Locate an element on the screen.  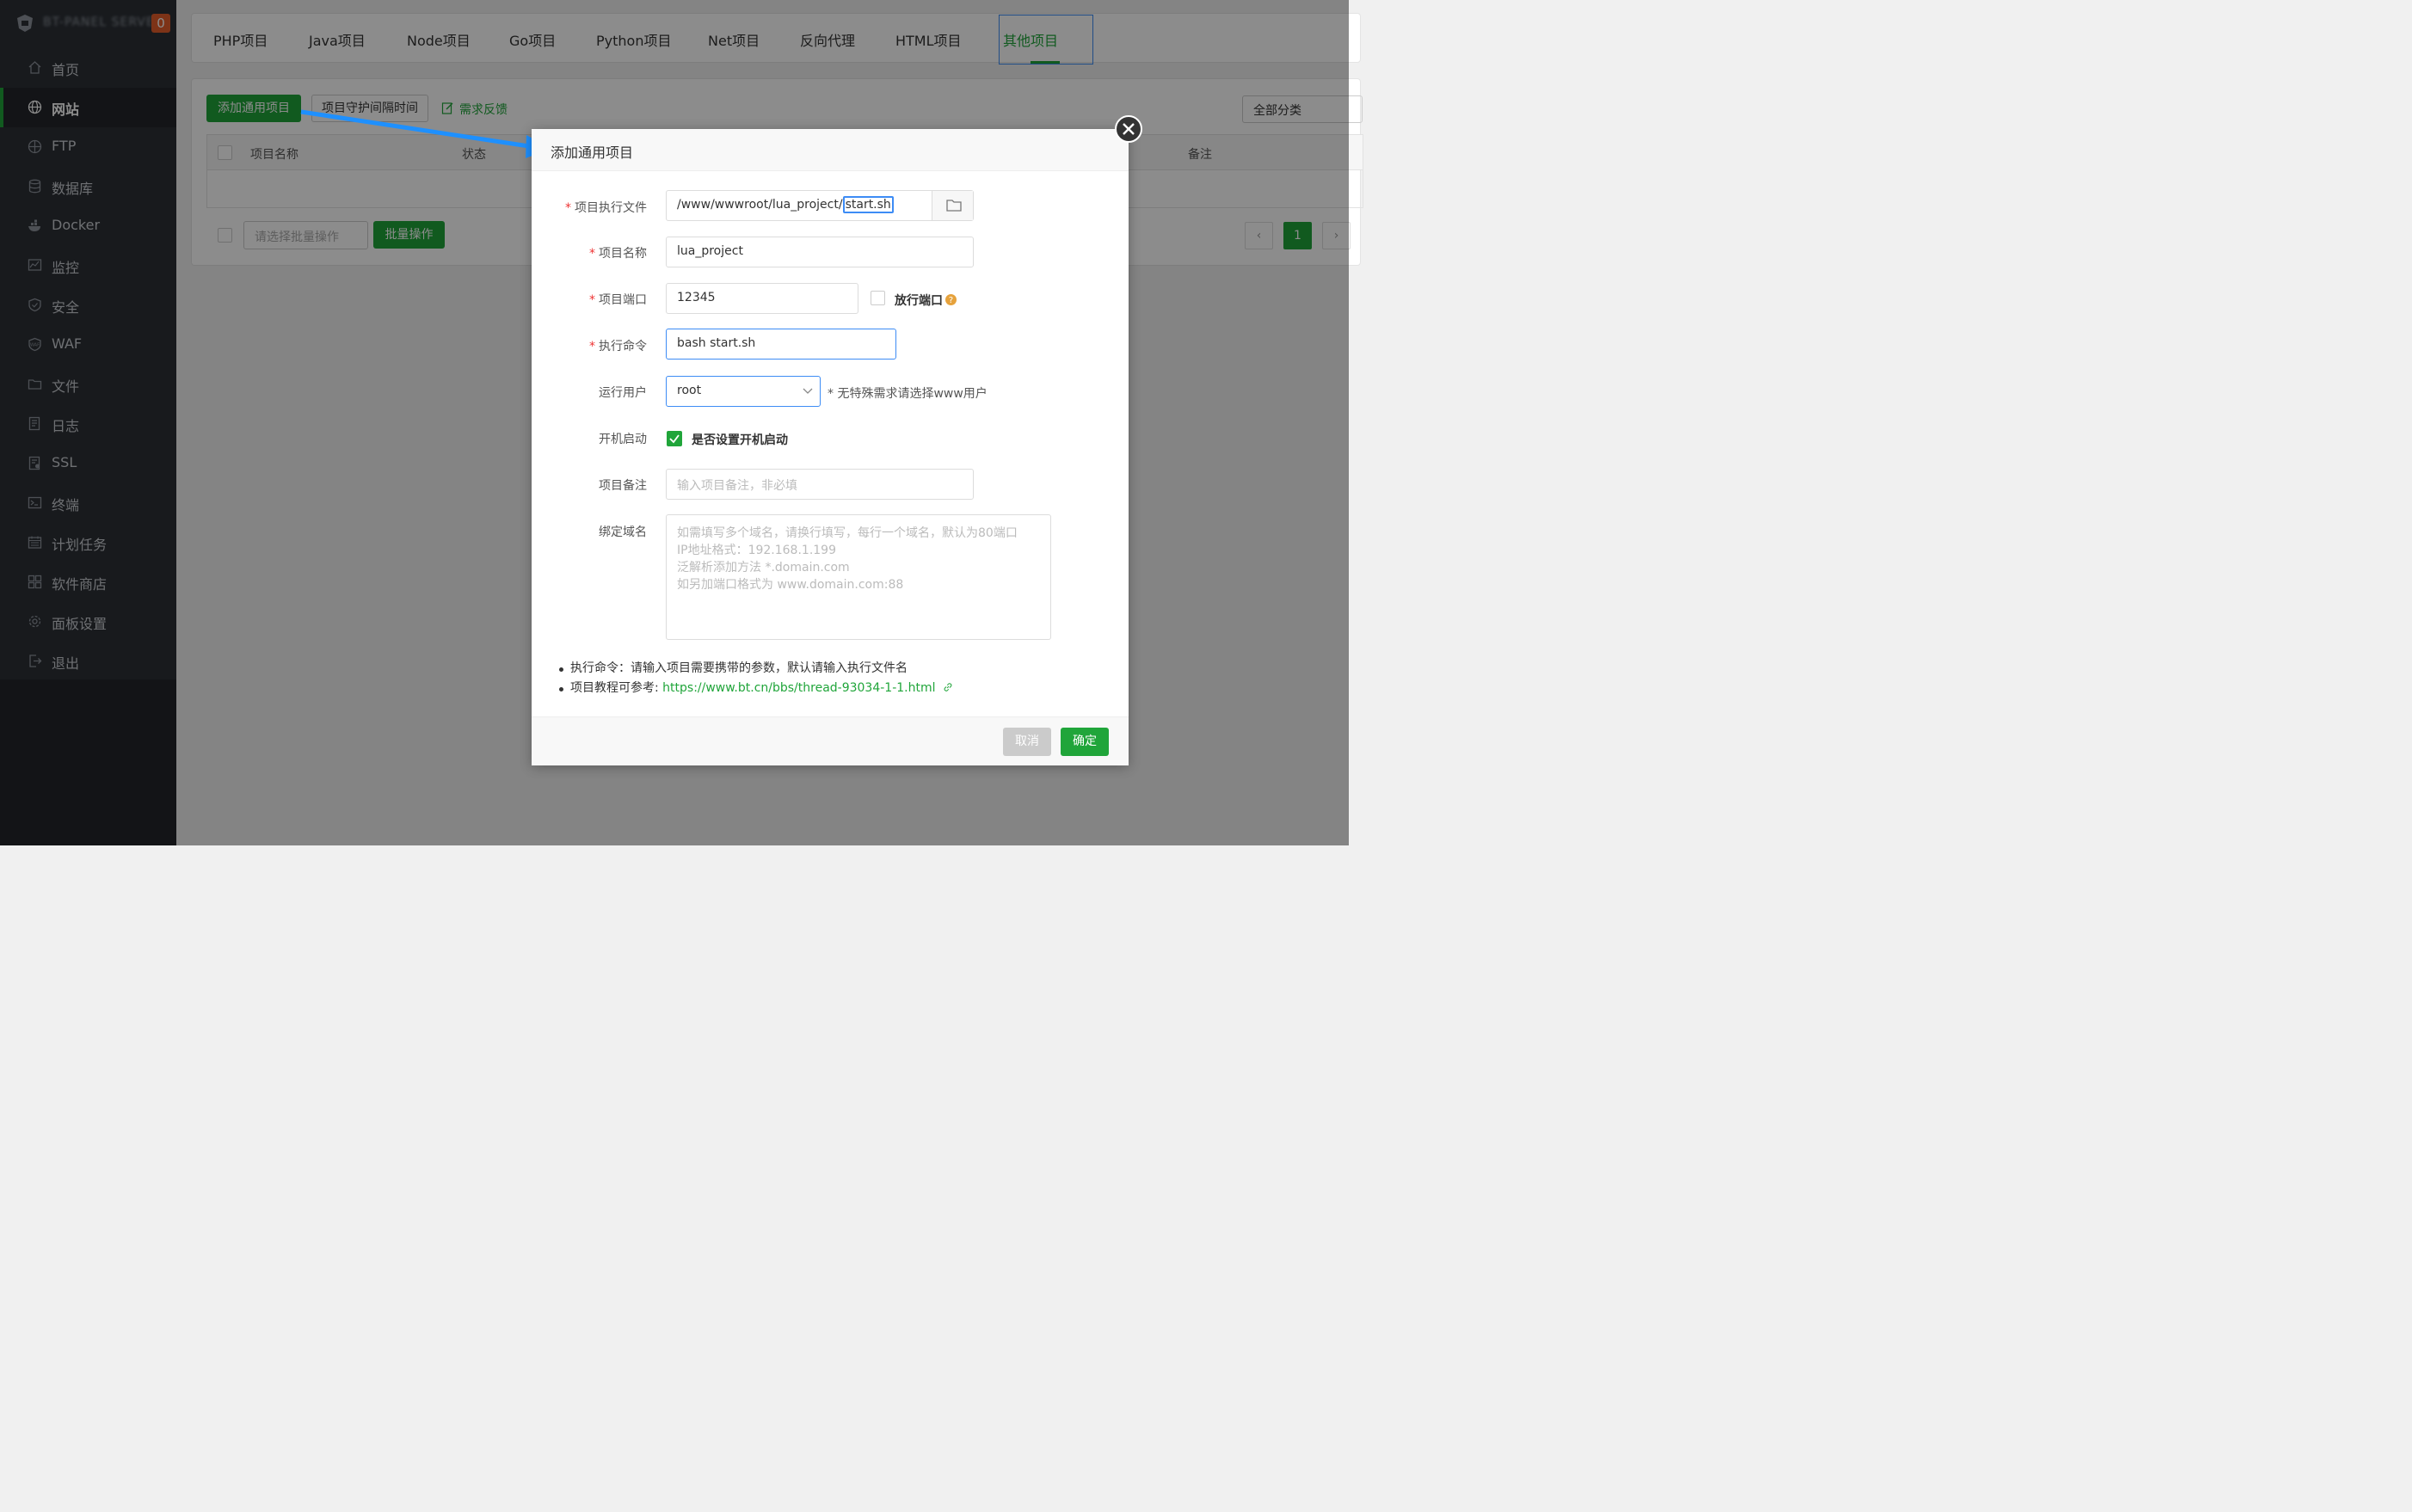
autostart-label: 开机启动 is located at coordinates (623, 440).